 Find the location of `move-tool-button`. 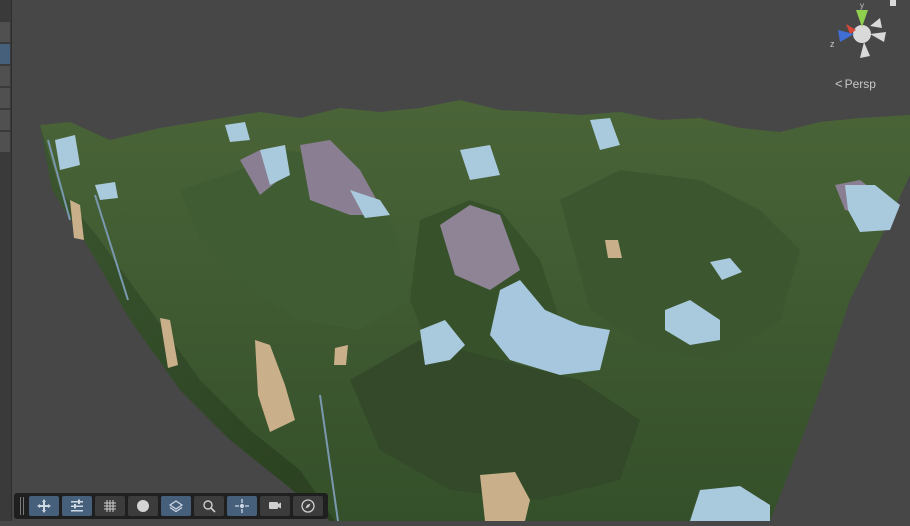

move-tool-button is located at coordinates (44, 506).